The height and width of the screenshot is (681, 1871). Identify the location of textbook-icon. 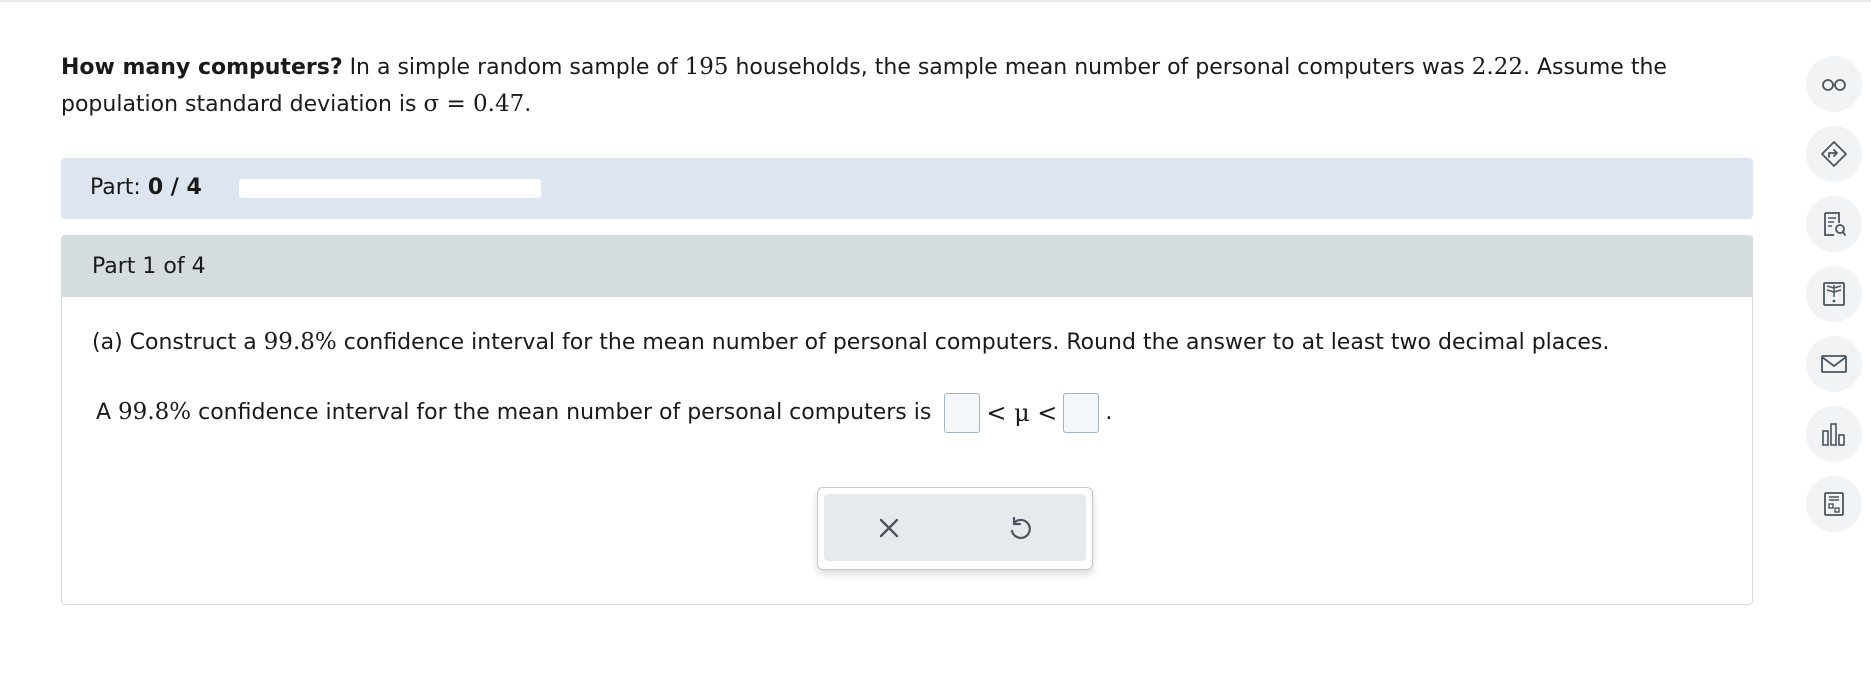
(1834, 294).